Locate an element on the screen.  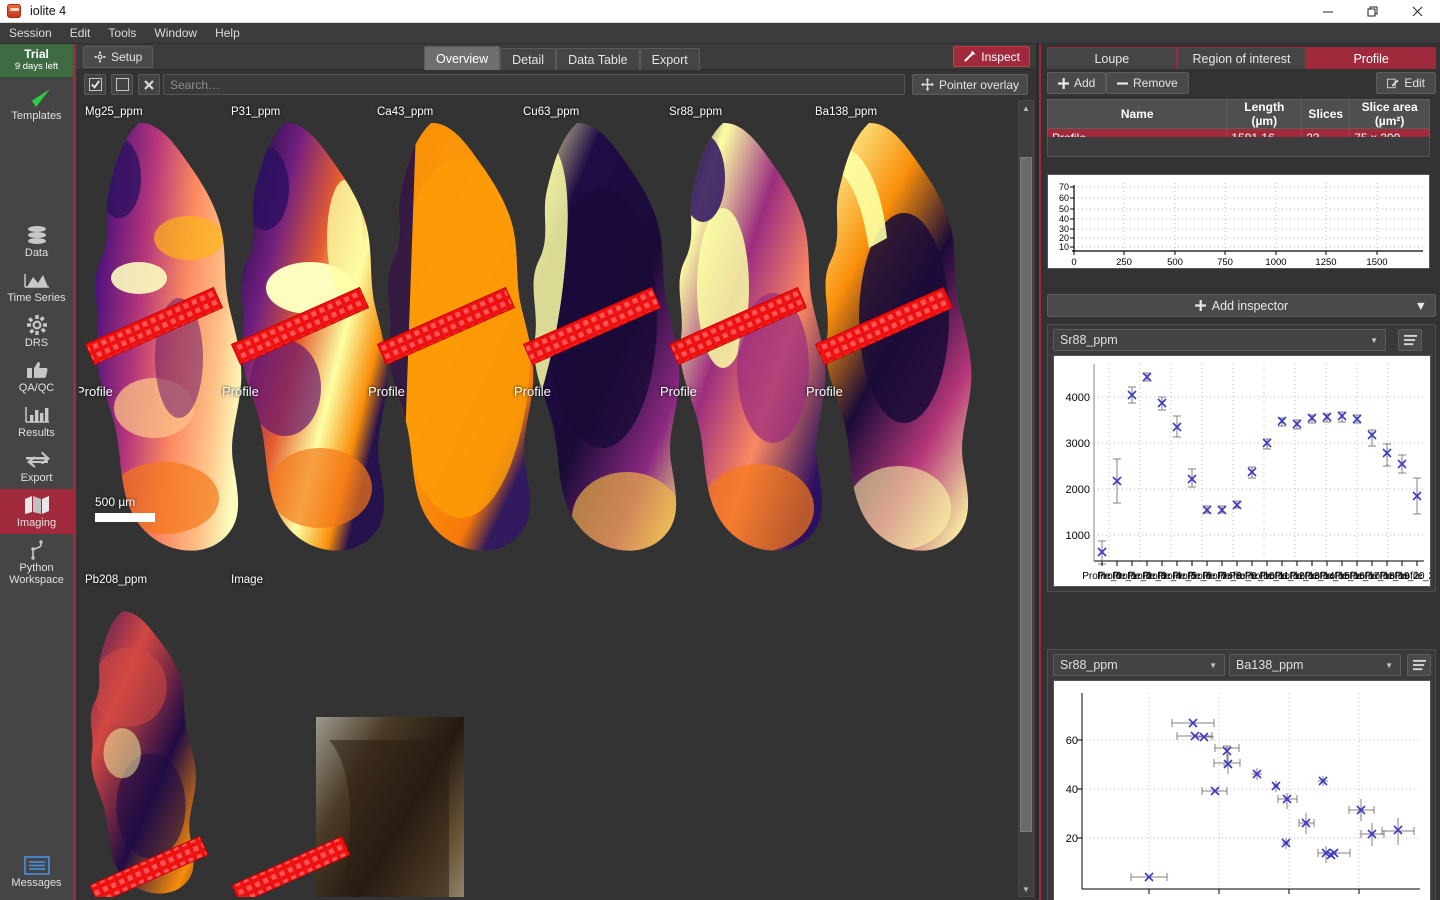
svg-text: 70 is located at coordinates (1064, 187).